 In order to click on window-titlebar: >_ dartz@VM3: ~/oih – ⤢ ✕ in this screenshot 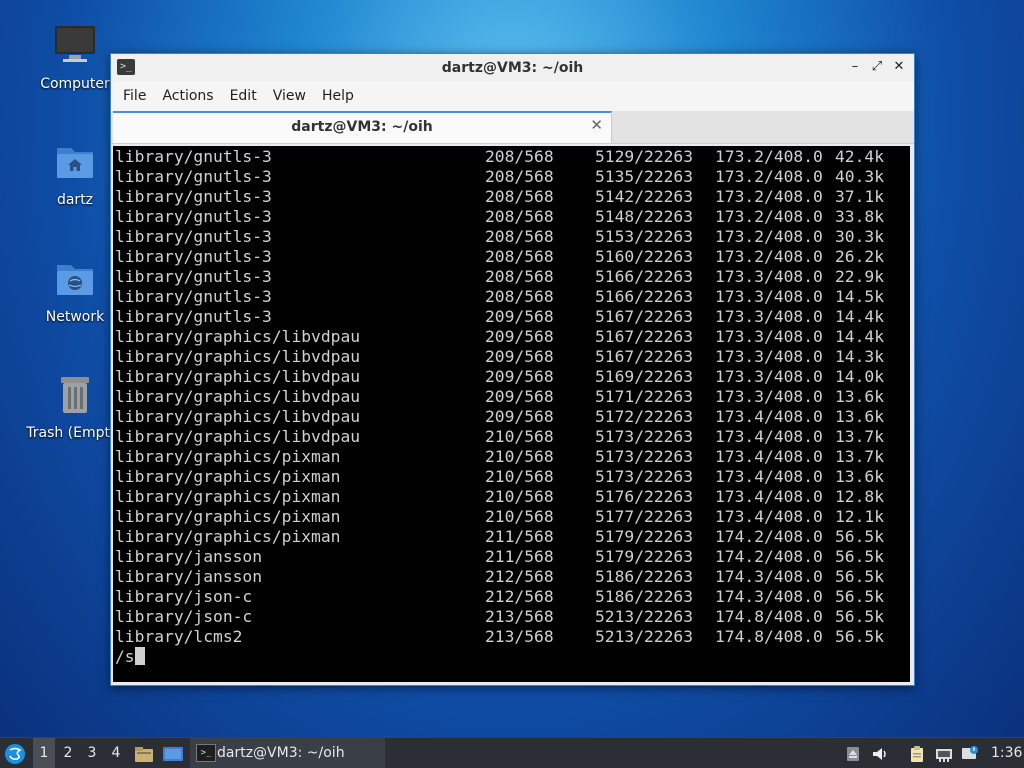, I will do `click(512, 67)`.